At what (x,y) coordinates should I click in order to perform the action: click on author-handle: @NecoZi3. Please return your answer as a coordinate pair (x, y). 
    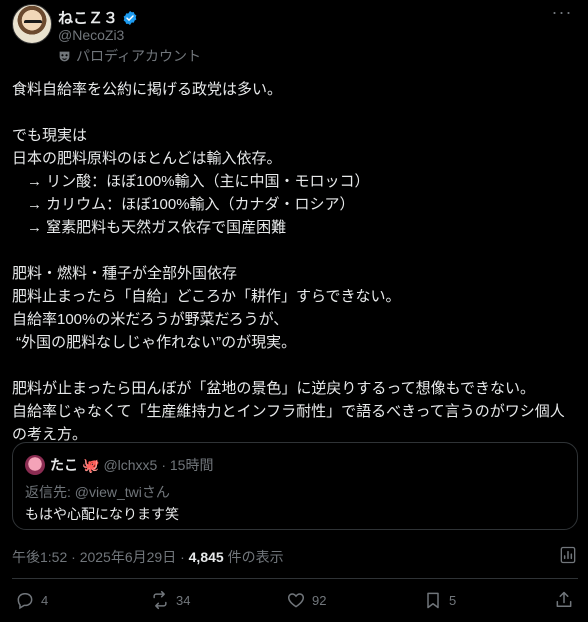
    Looking at the image, I should click on (91, 35).